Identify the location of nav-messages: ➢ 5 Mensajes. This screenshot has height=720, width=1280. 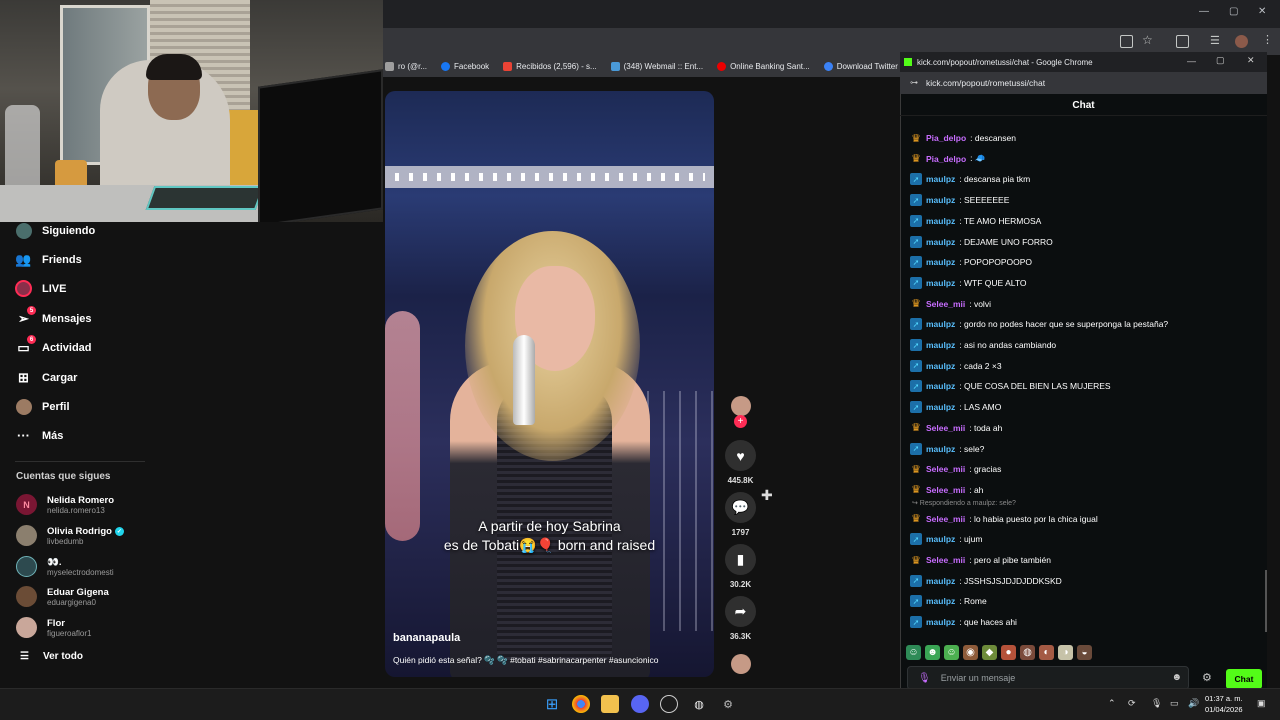
(53, 316).